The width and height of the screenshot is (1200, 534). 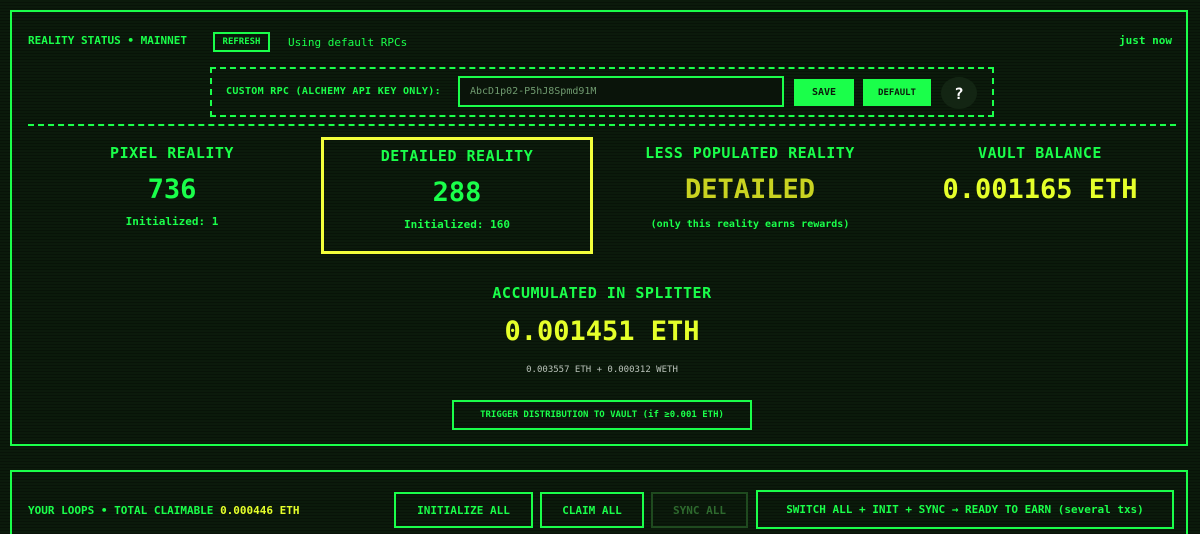 I want to click on less-populated-value: DETAILED, so click(x=750, y=189).